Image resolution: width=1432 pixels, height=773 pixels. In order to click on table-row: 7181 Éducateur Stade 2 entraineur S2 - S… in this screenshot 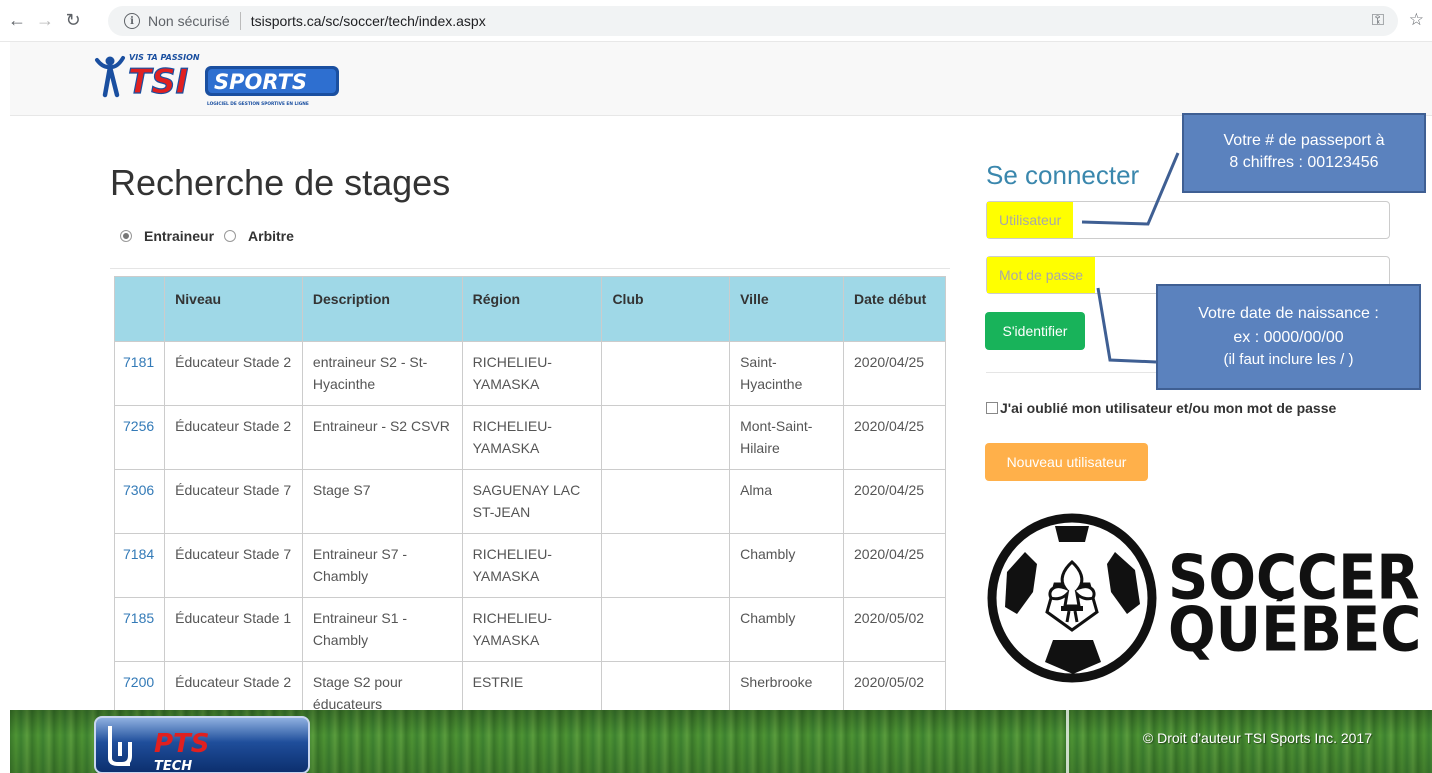, I will do `click(529, 373)`.